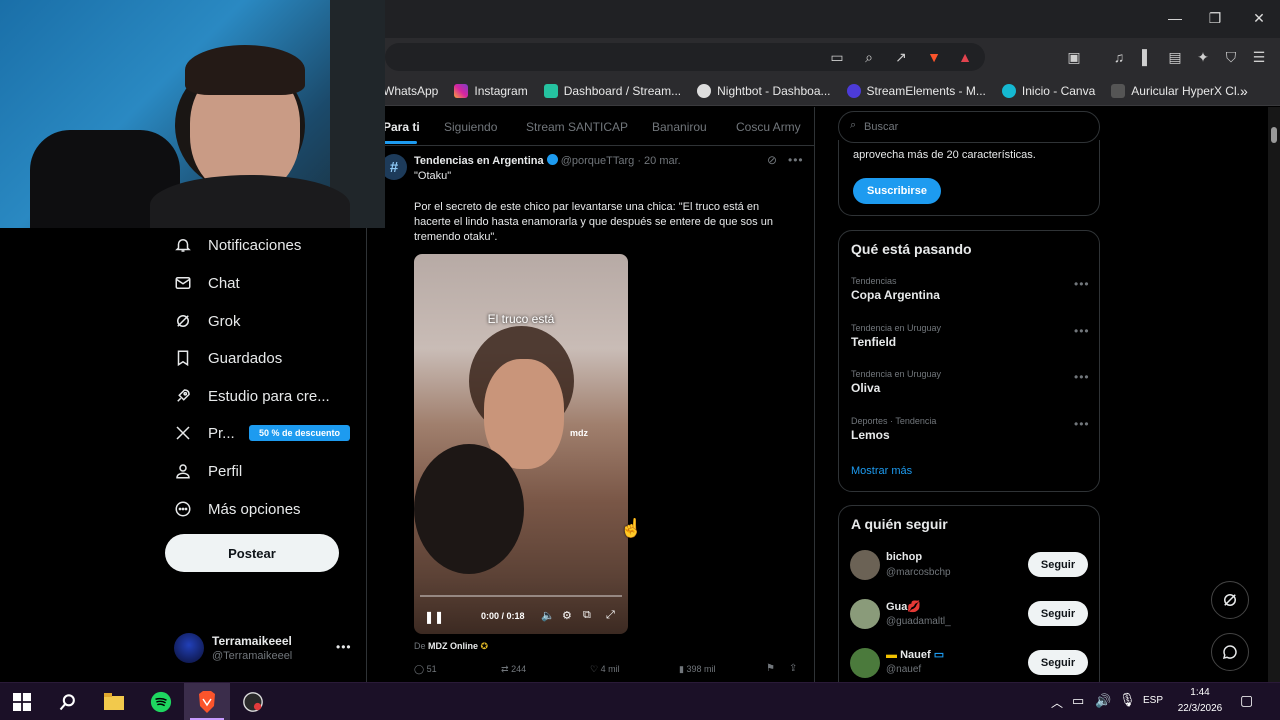  I want to click on nav-more-options: Más opciones, so click(237, 509).